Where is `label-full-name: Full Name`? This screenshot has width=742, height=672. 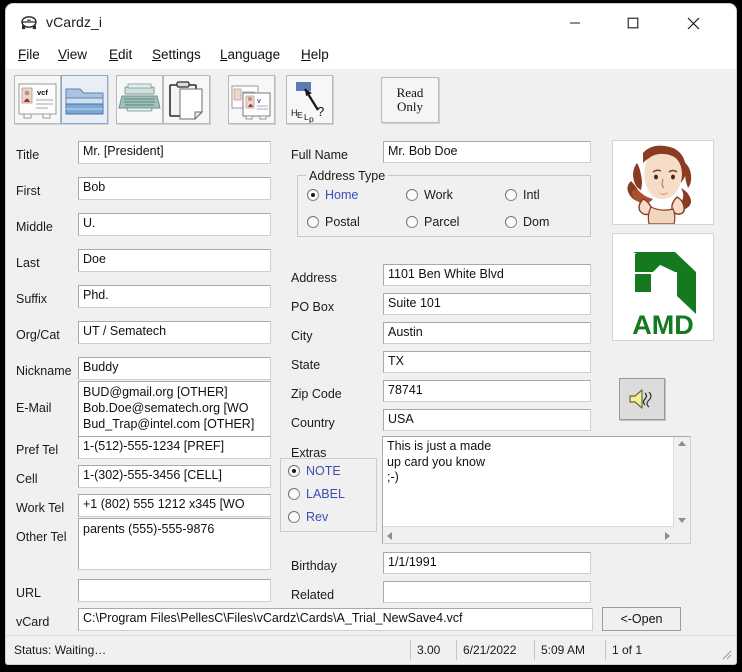
label-full-name: Full Name is located at coordinates (319, 155).